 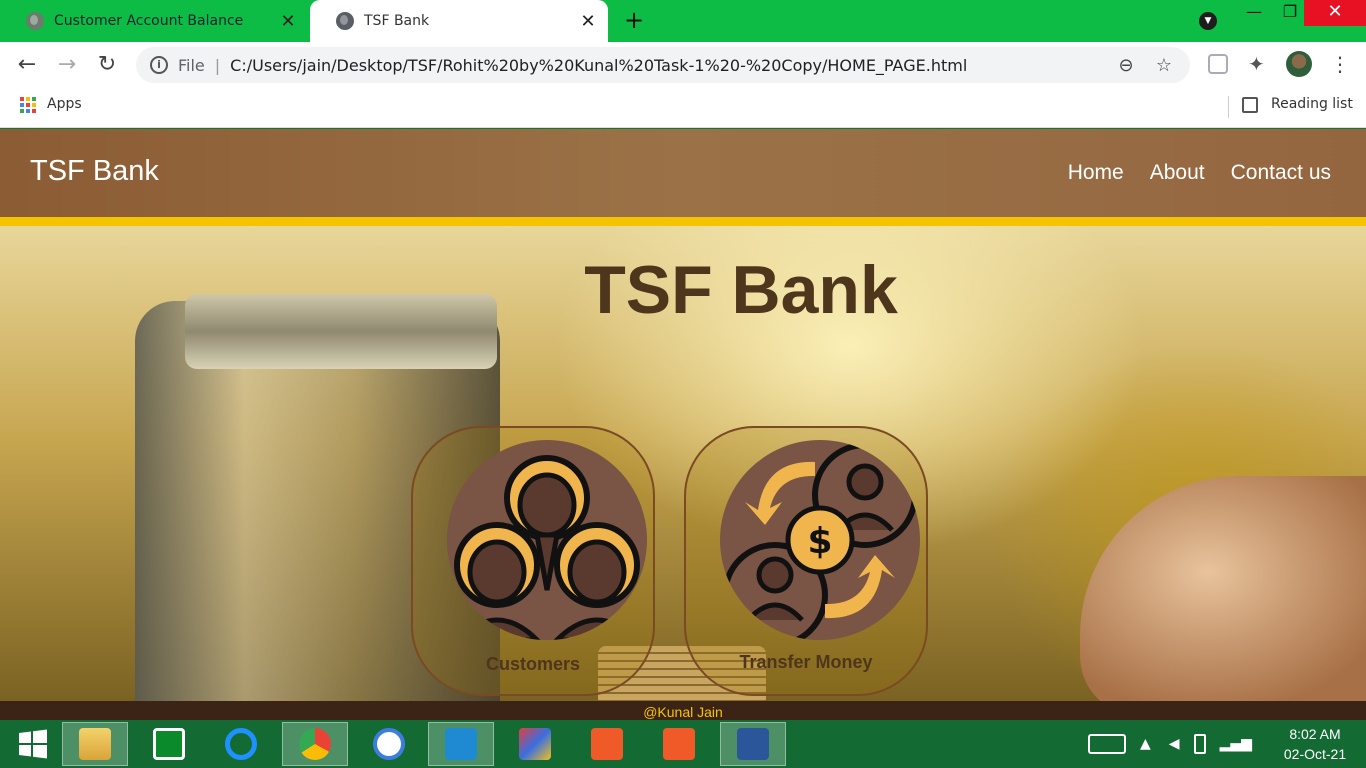 I want to click on battery-icon, so click(x=1199, y=744).